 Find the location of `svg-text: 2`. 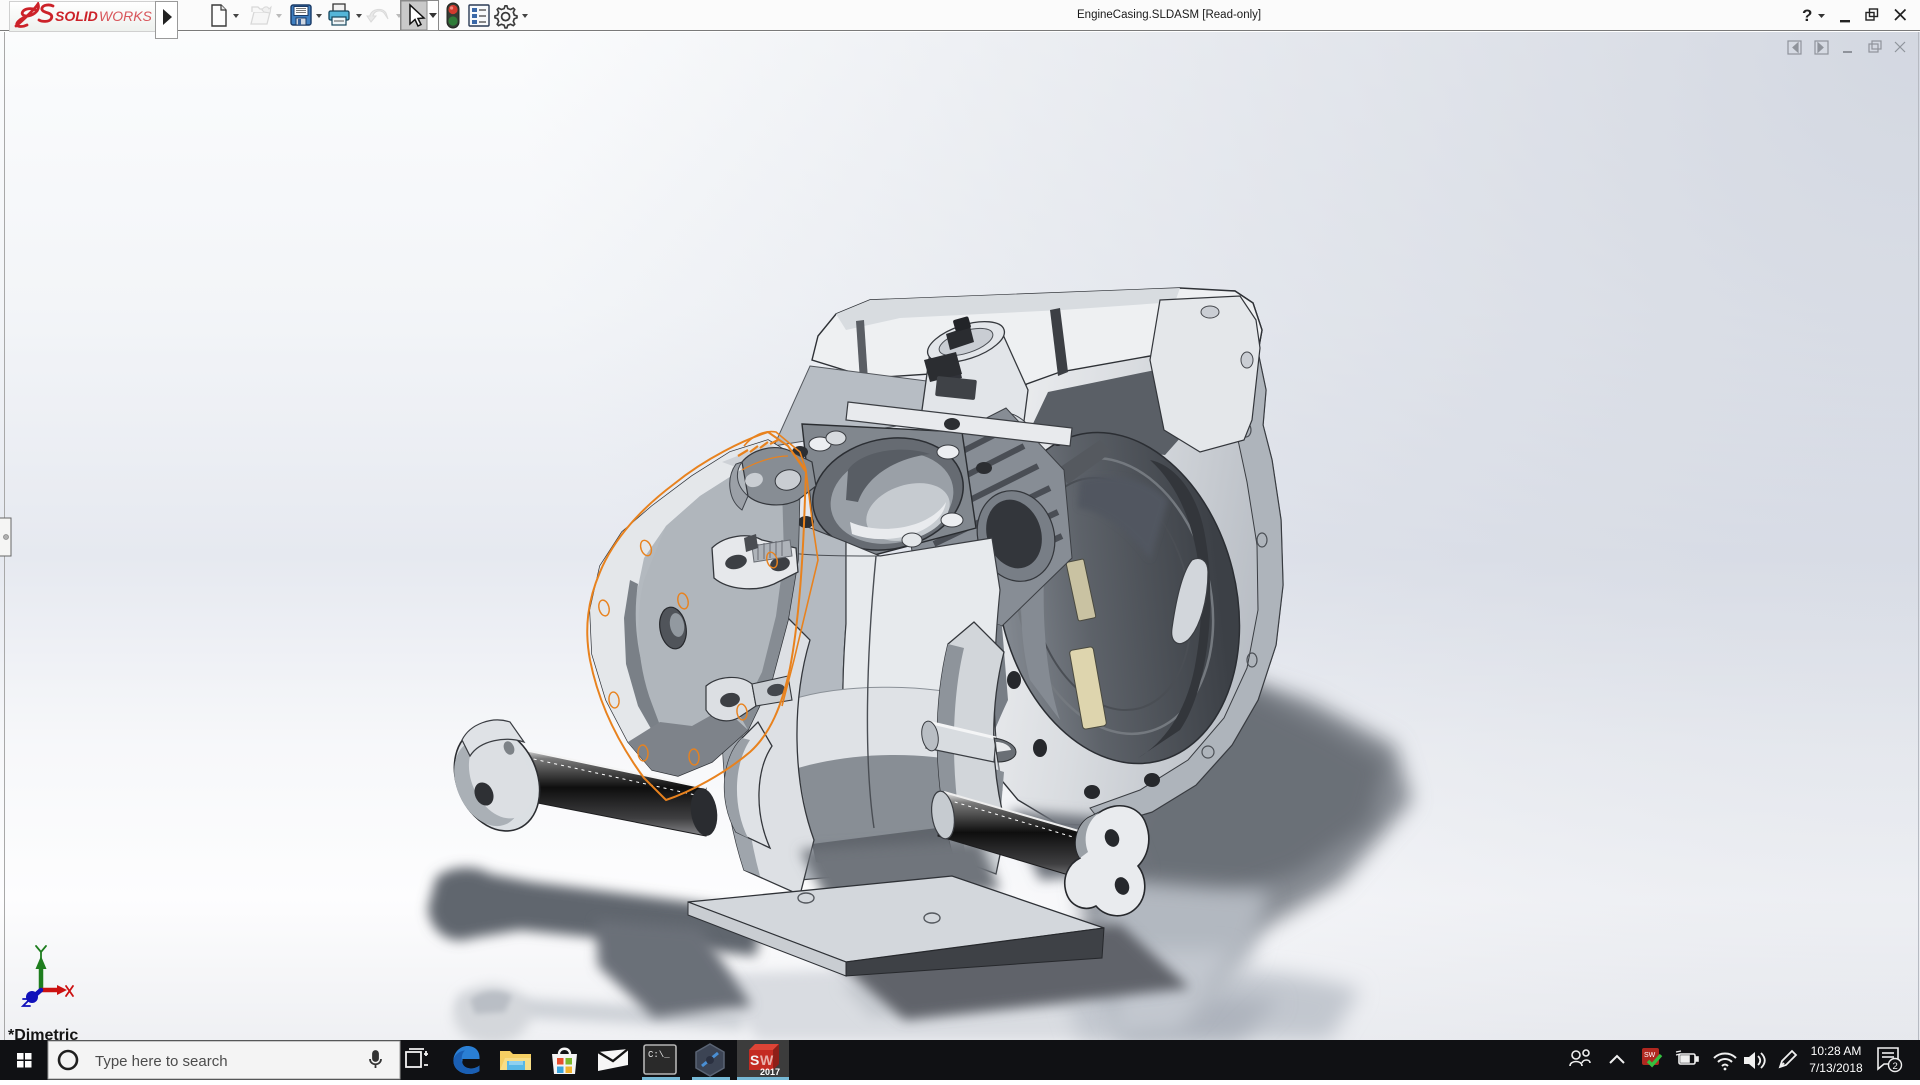

svg-text: 2 is located at coordinates (1895, 1066).